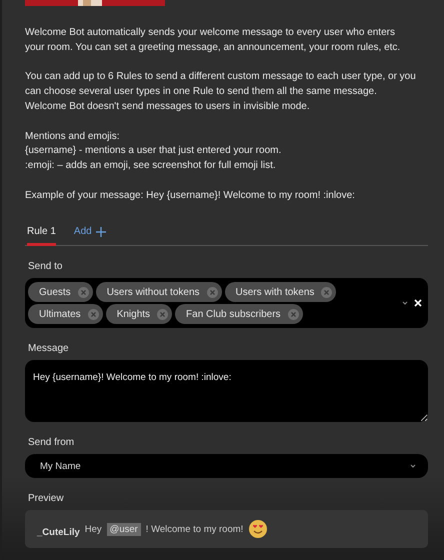  What do you see at coordinates (58, 532) in the screenshot?
I see `sender-name: _CuteLily` at bounding box center [58, 532].